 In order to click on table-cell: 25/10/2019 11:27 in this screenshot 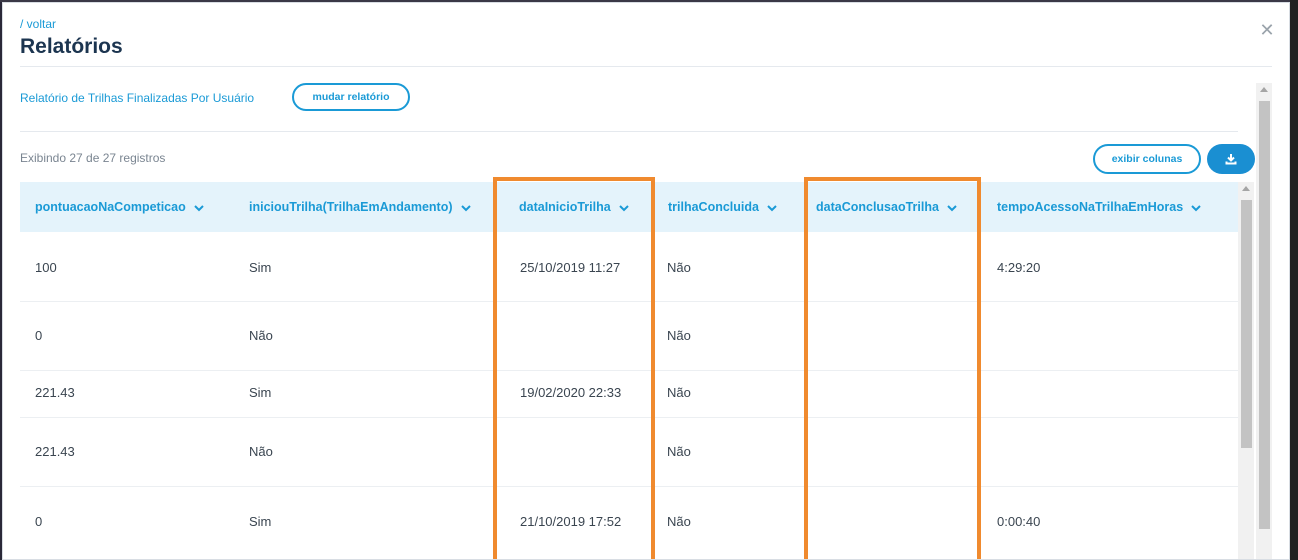, I will do `click(570, 267)`.